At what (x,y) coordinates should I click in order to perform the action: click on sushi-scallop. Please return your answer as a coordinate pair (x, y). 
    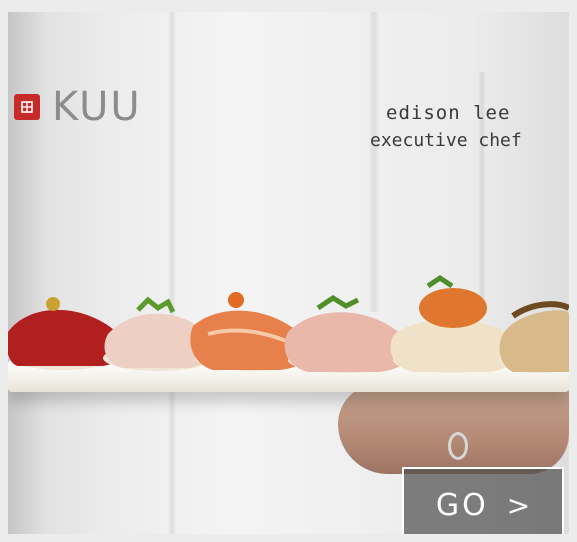
    Looking at the image, I should click on (533, 337).